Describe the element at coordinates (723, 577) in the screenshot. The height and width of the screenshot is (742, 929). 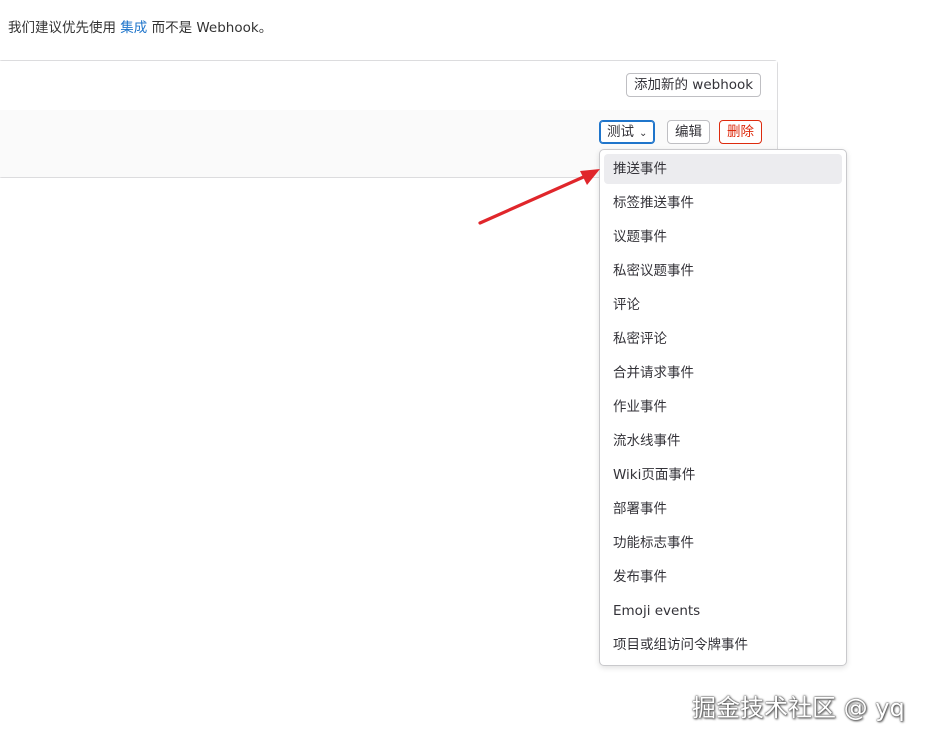
I see `menu-item-release-events: 发布事件` at that location.